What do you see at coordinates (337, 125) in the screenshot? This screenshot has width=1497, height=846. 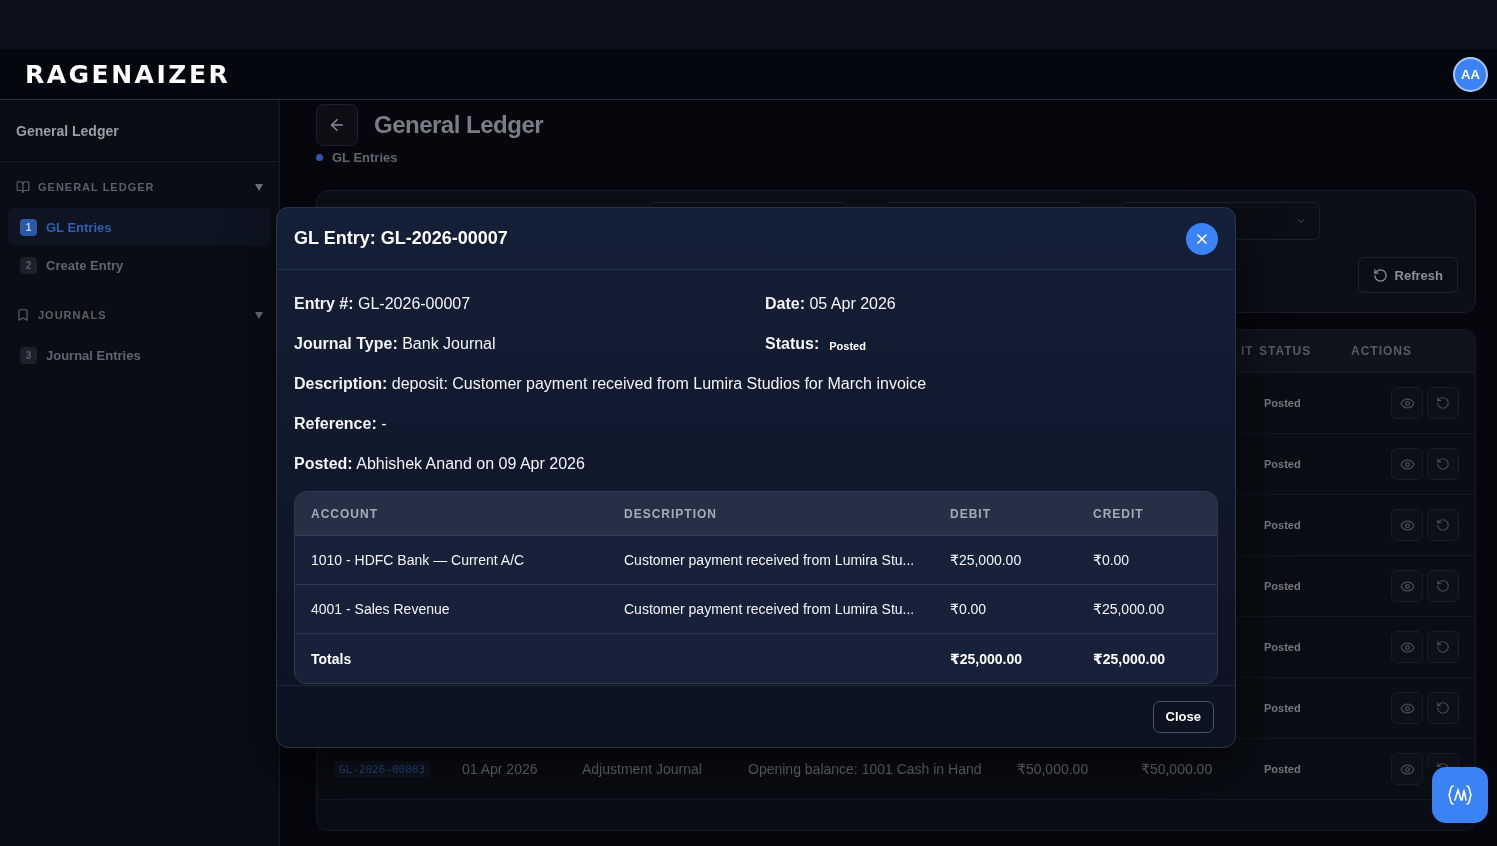 I see `back-button` at bounding box center [337, 125].